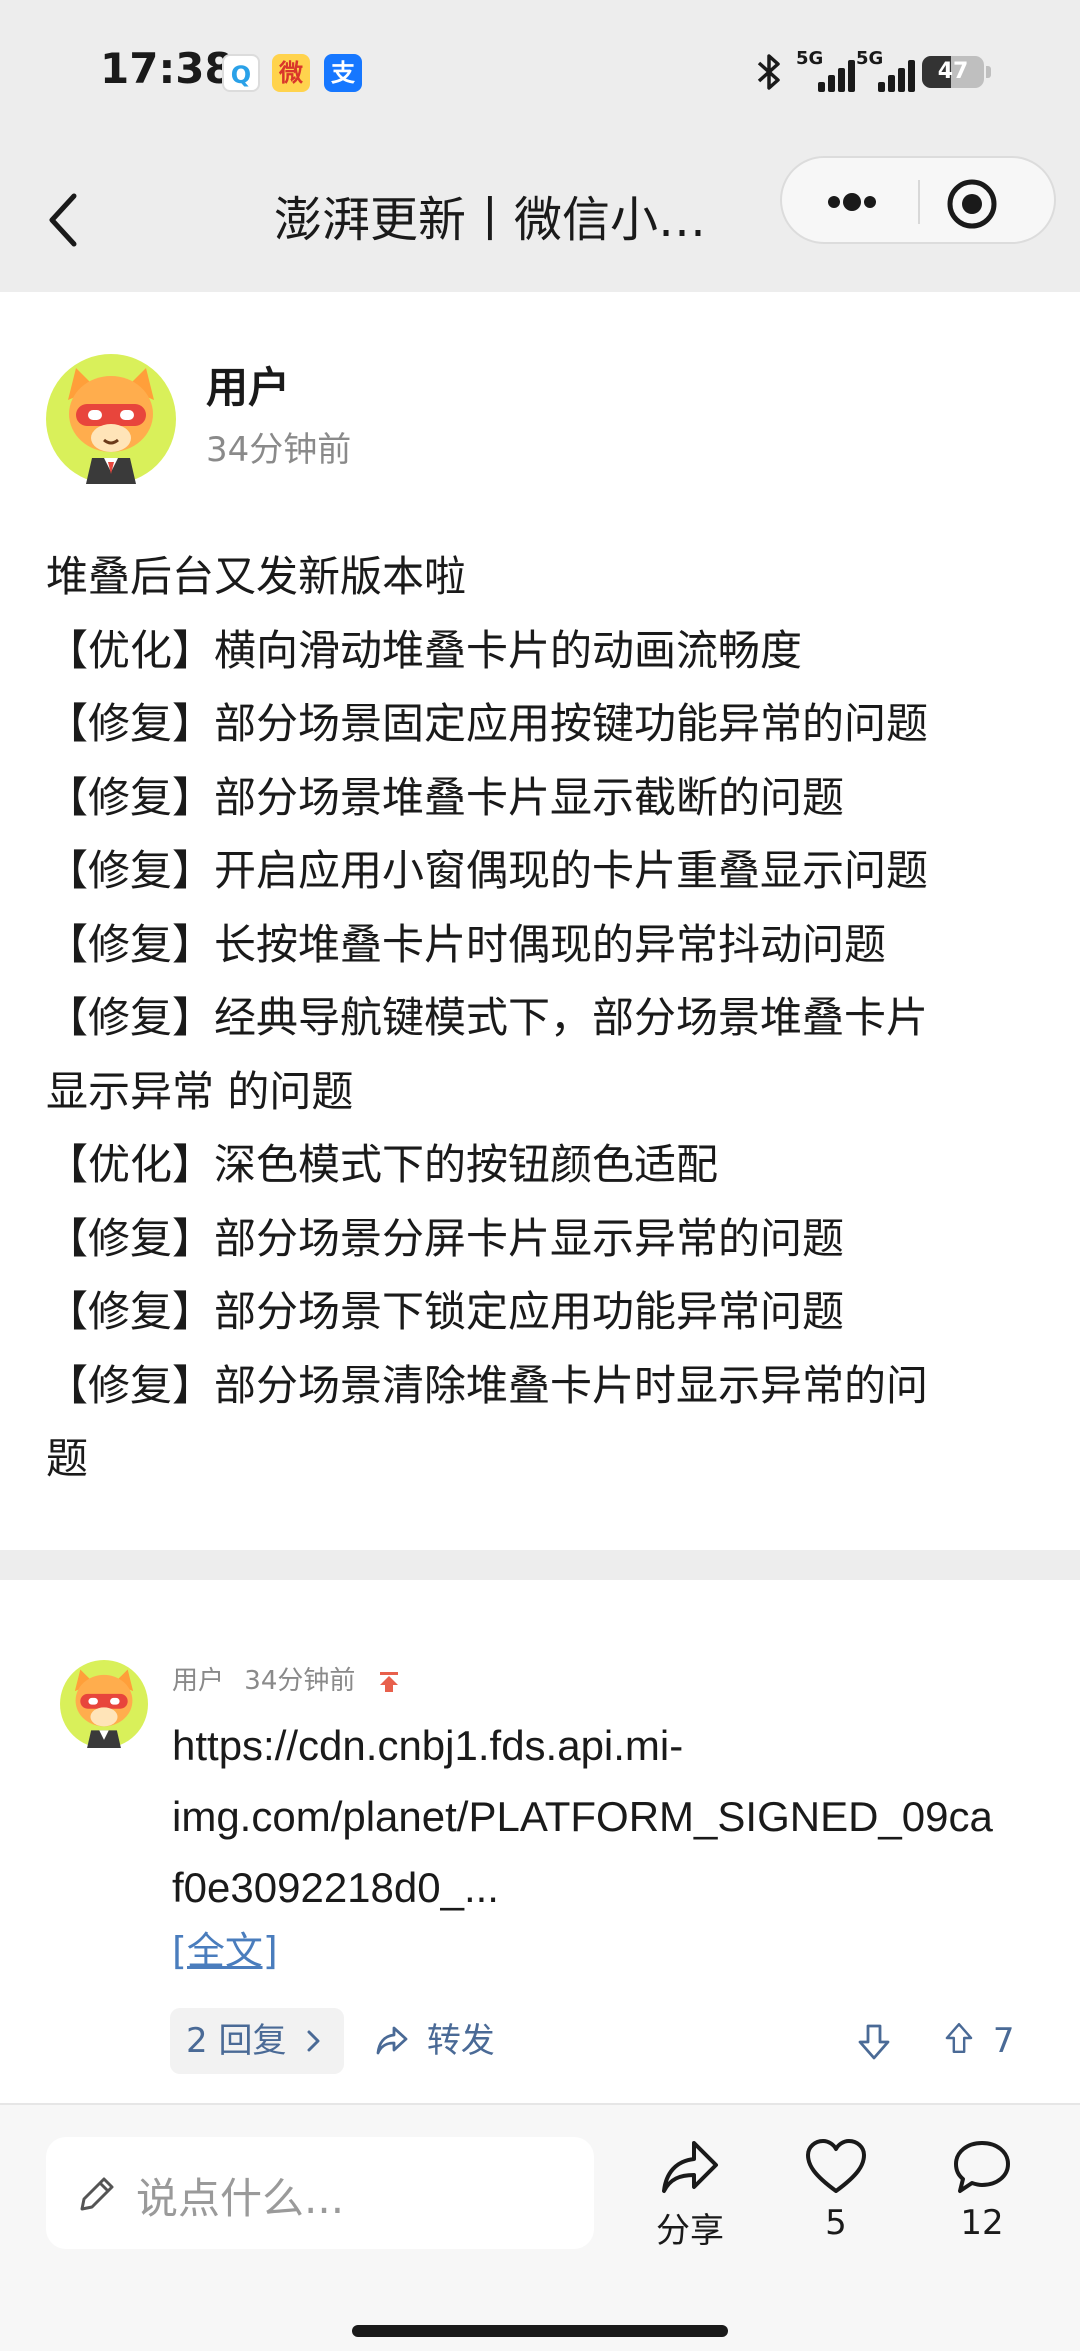 The height and width of the screenshot is (2351, 1080). What do you see at coordinates (1003, 2041) in the screenshot?
I see `upvote-count: 7` at bounding box center [1003, 2041].